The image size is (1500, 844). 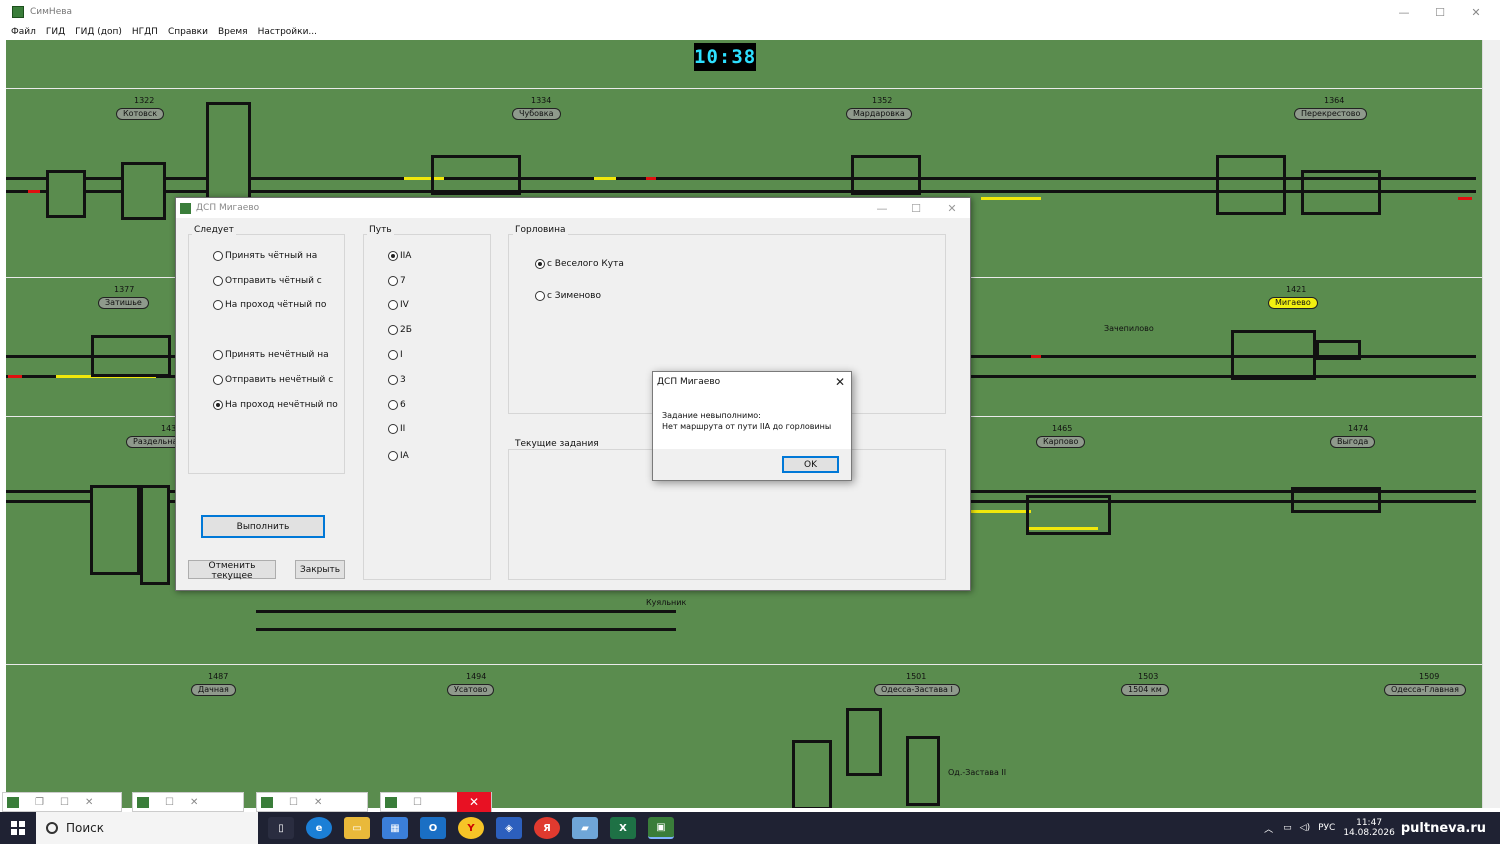 What do you see at coordinates (536, 114) in the screenshot?
I see `station-label: Чубовка` at bounding box center [536, 114].